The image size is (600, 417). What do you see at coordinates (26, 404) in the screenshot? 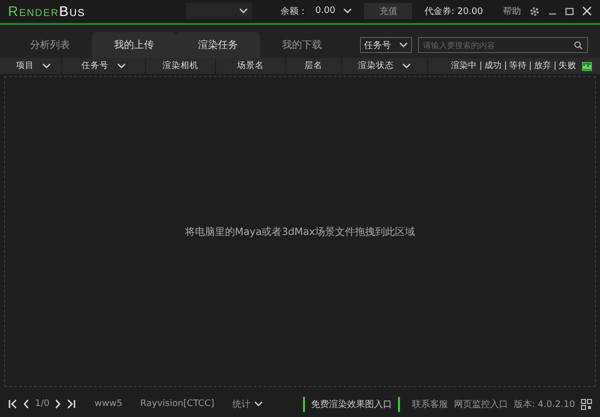
I see `previous-page-icon` at bounding box center [26, 404].